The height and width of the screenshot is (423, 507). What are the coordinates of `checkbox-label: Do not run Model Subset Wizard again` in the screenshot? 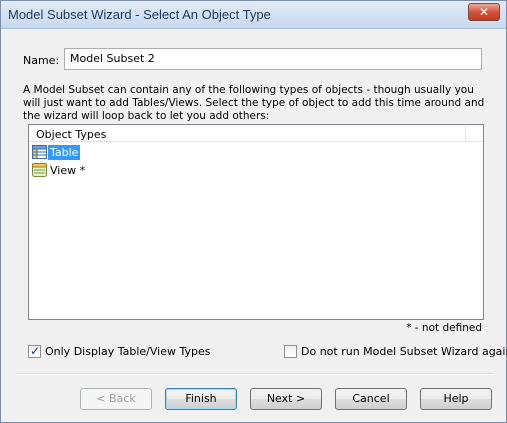 It's located at (404, 351).